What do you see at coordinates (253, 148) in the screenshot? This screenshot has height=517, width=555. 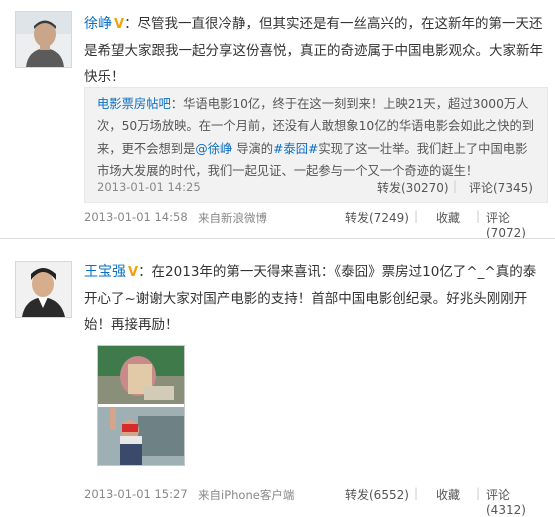 I see `quote-body-part: 导演的` at bounding box center [253, 148].